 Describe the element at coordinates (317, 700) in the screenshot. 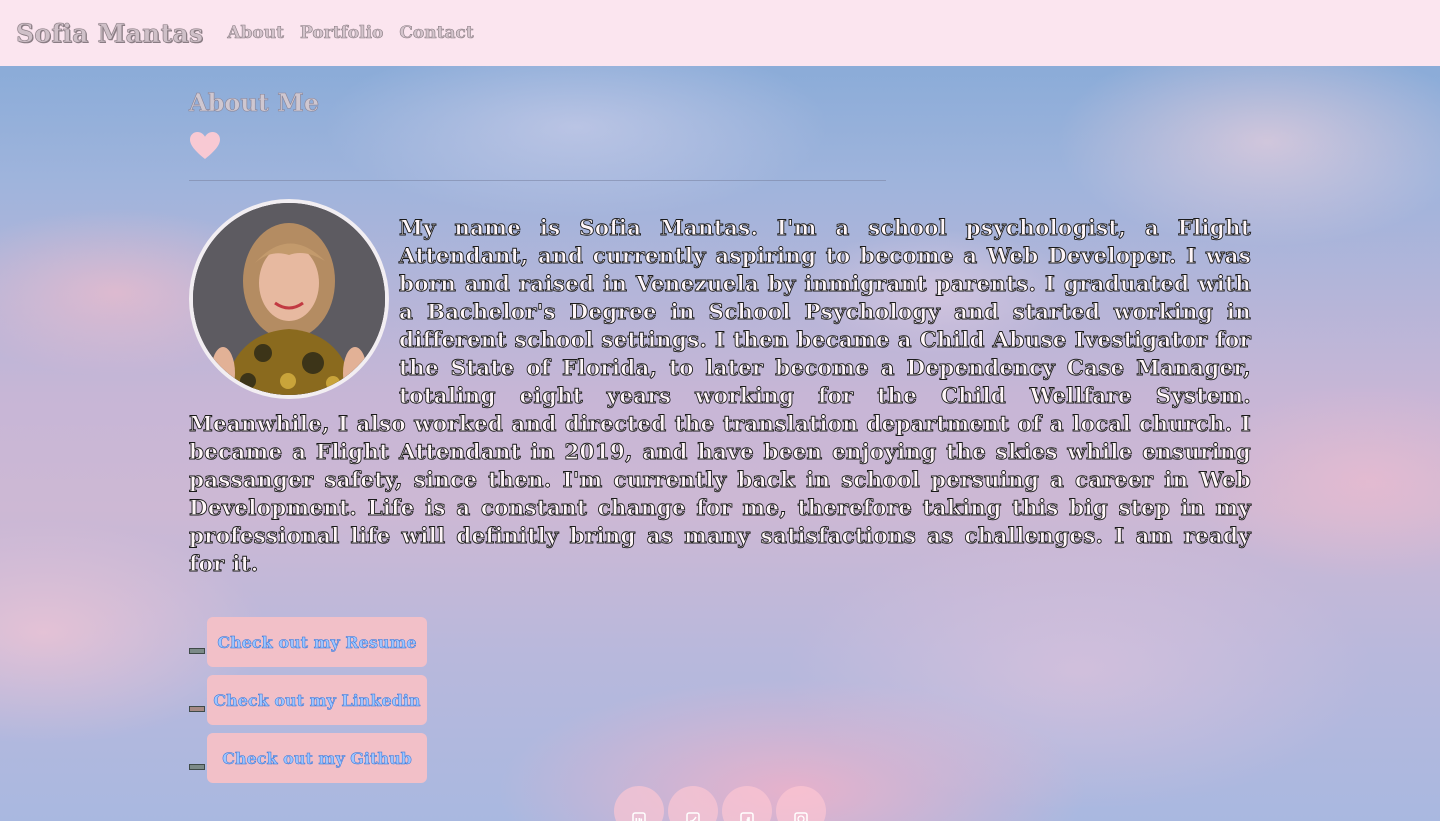

I see `linkedin-button: Check out my Linkedin` at that location.